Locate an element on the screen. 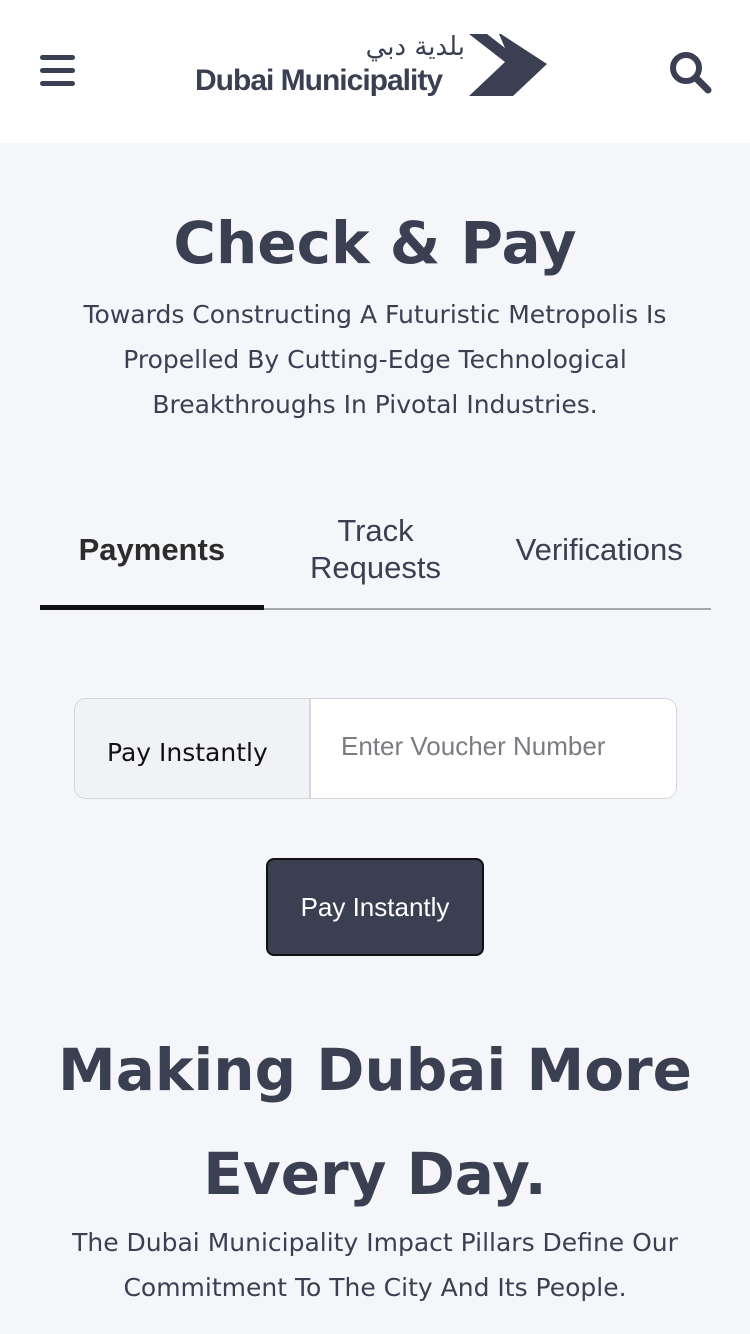 Image resolution: width=750 pixels, height=1334 pixels. logo-english-text: Dubai Municipality is located at coordinates (319, 80).